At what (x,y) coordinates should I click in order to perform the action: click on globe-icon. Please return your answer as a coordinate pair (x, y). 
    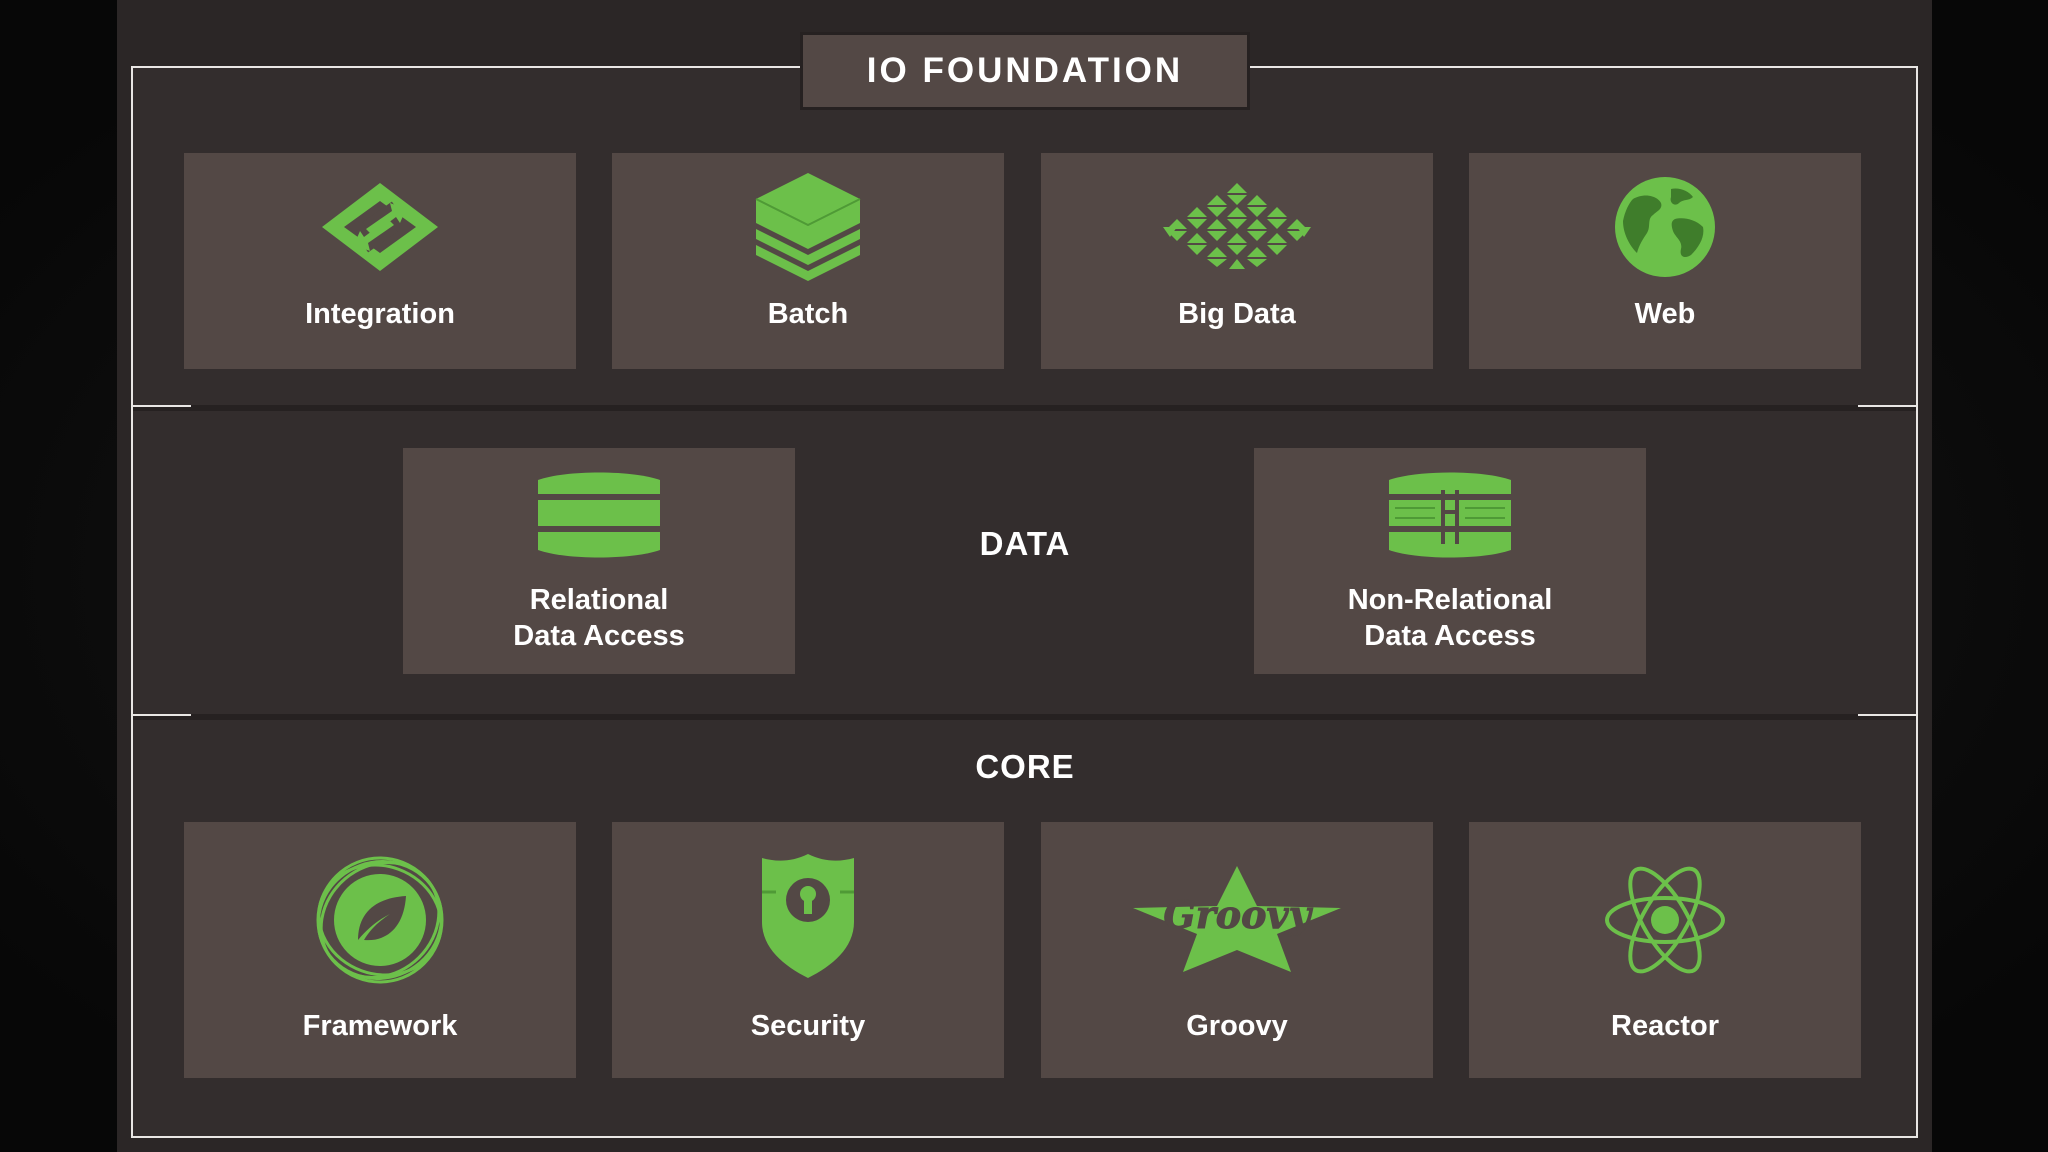
    Looking at the image, I should click on (1665, 227).